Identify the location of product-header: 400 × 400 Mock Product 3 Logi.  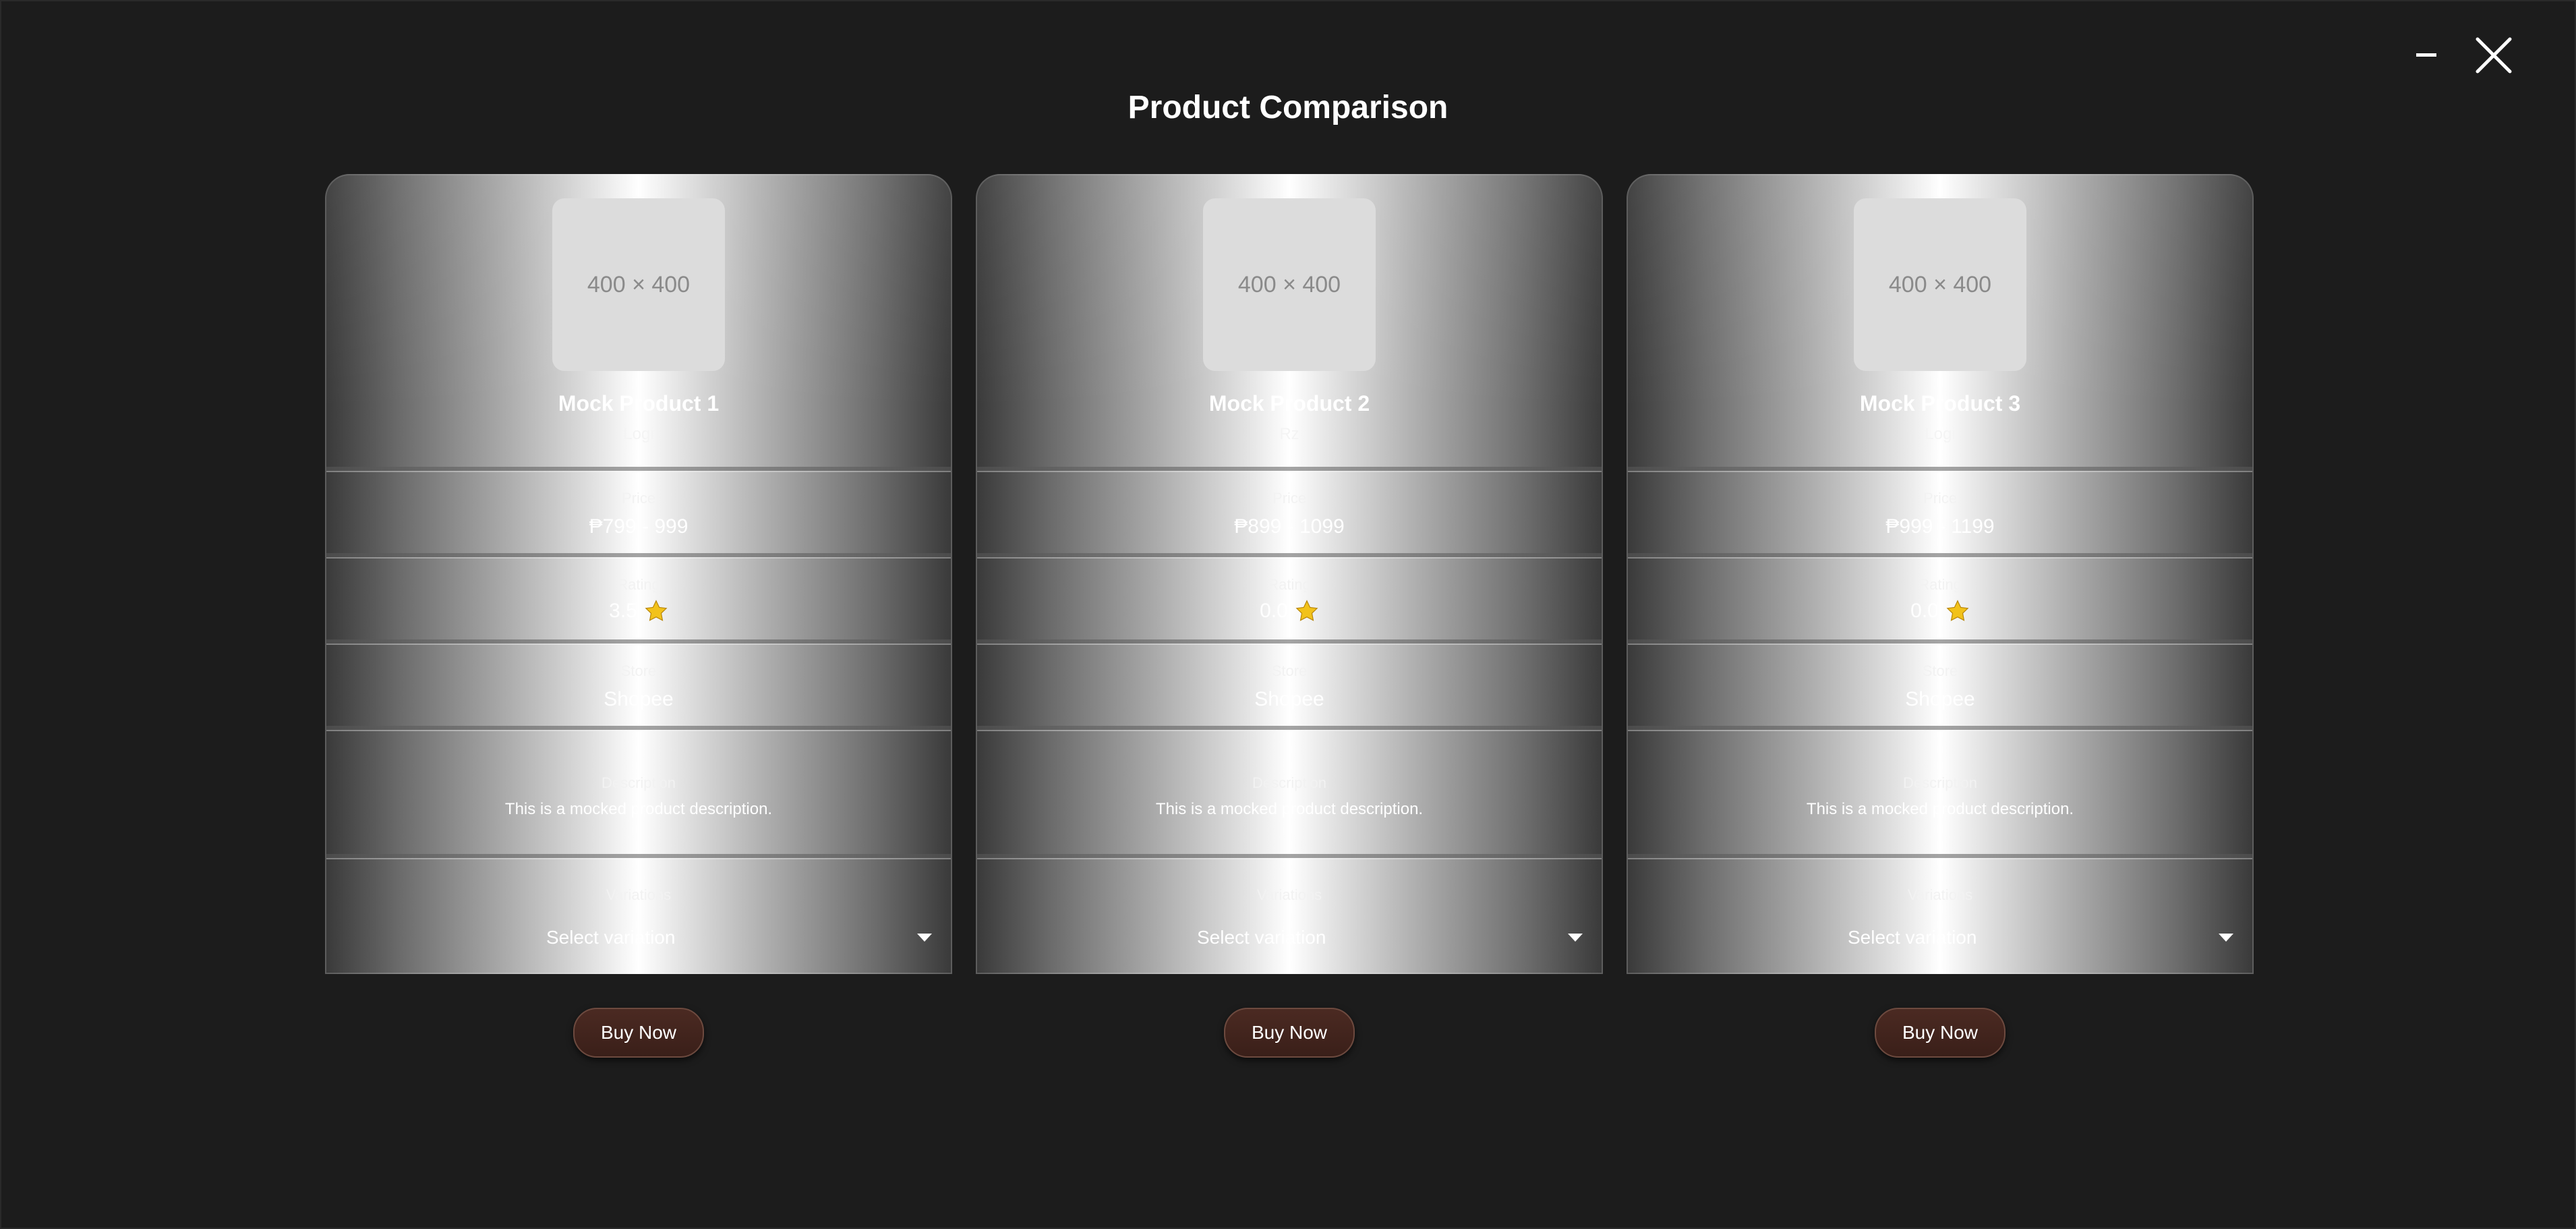
(1940, 321).